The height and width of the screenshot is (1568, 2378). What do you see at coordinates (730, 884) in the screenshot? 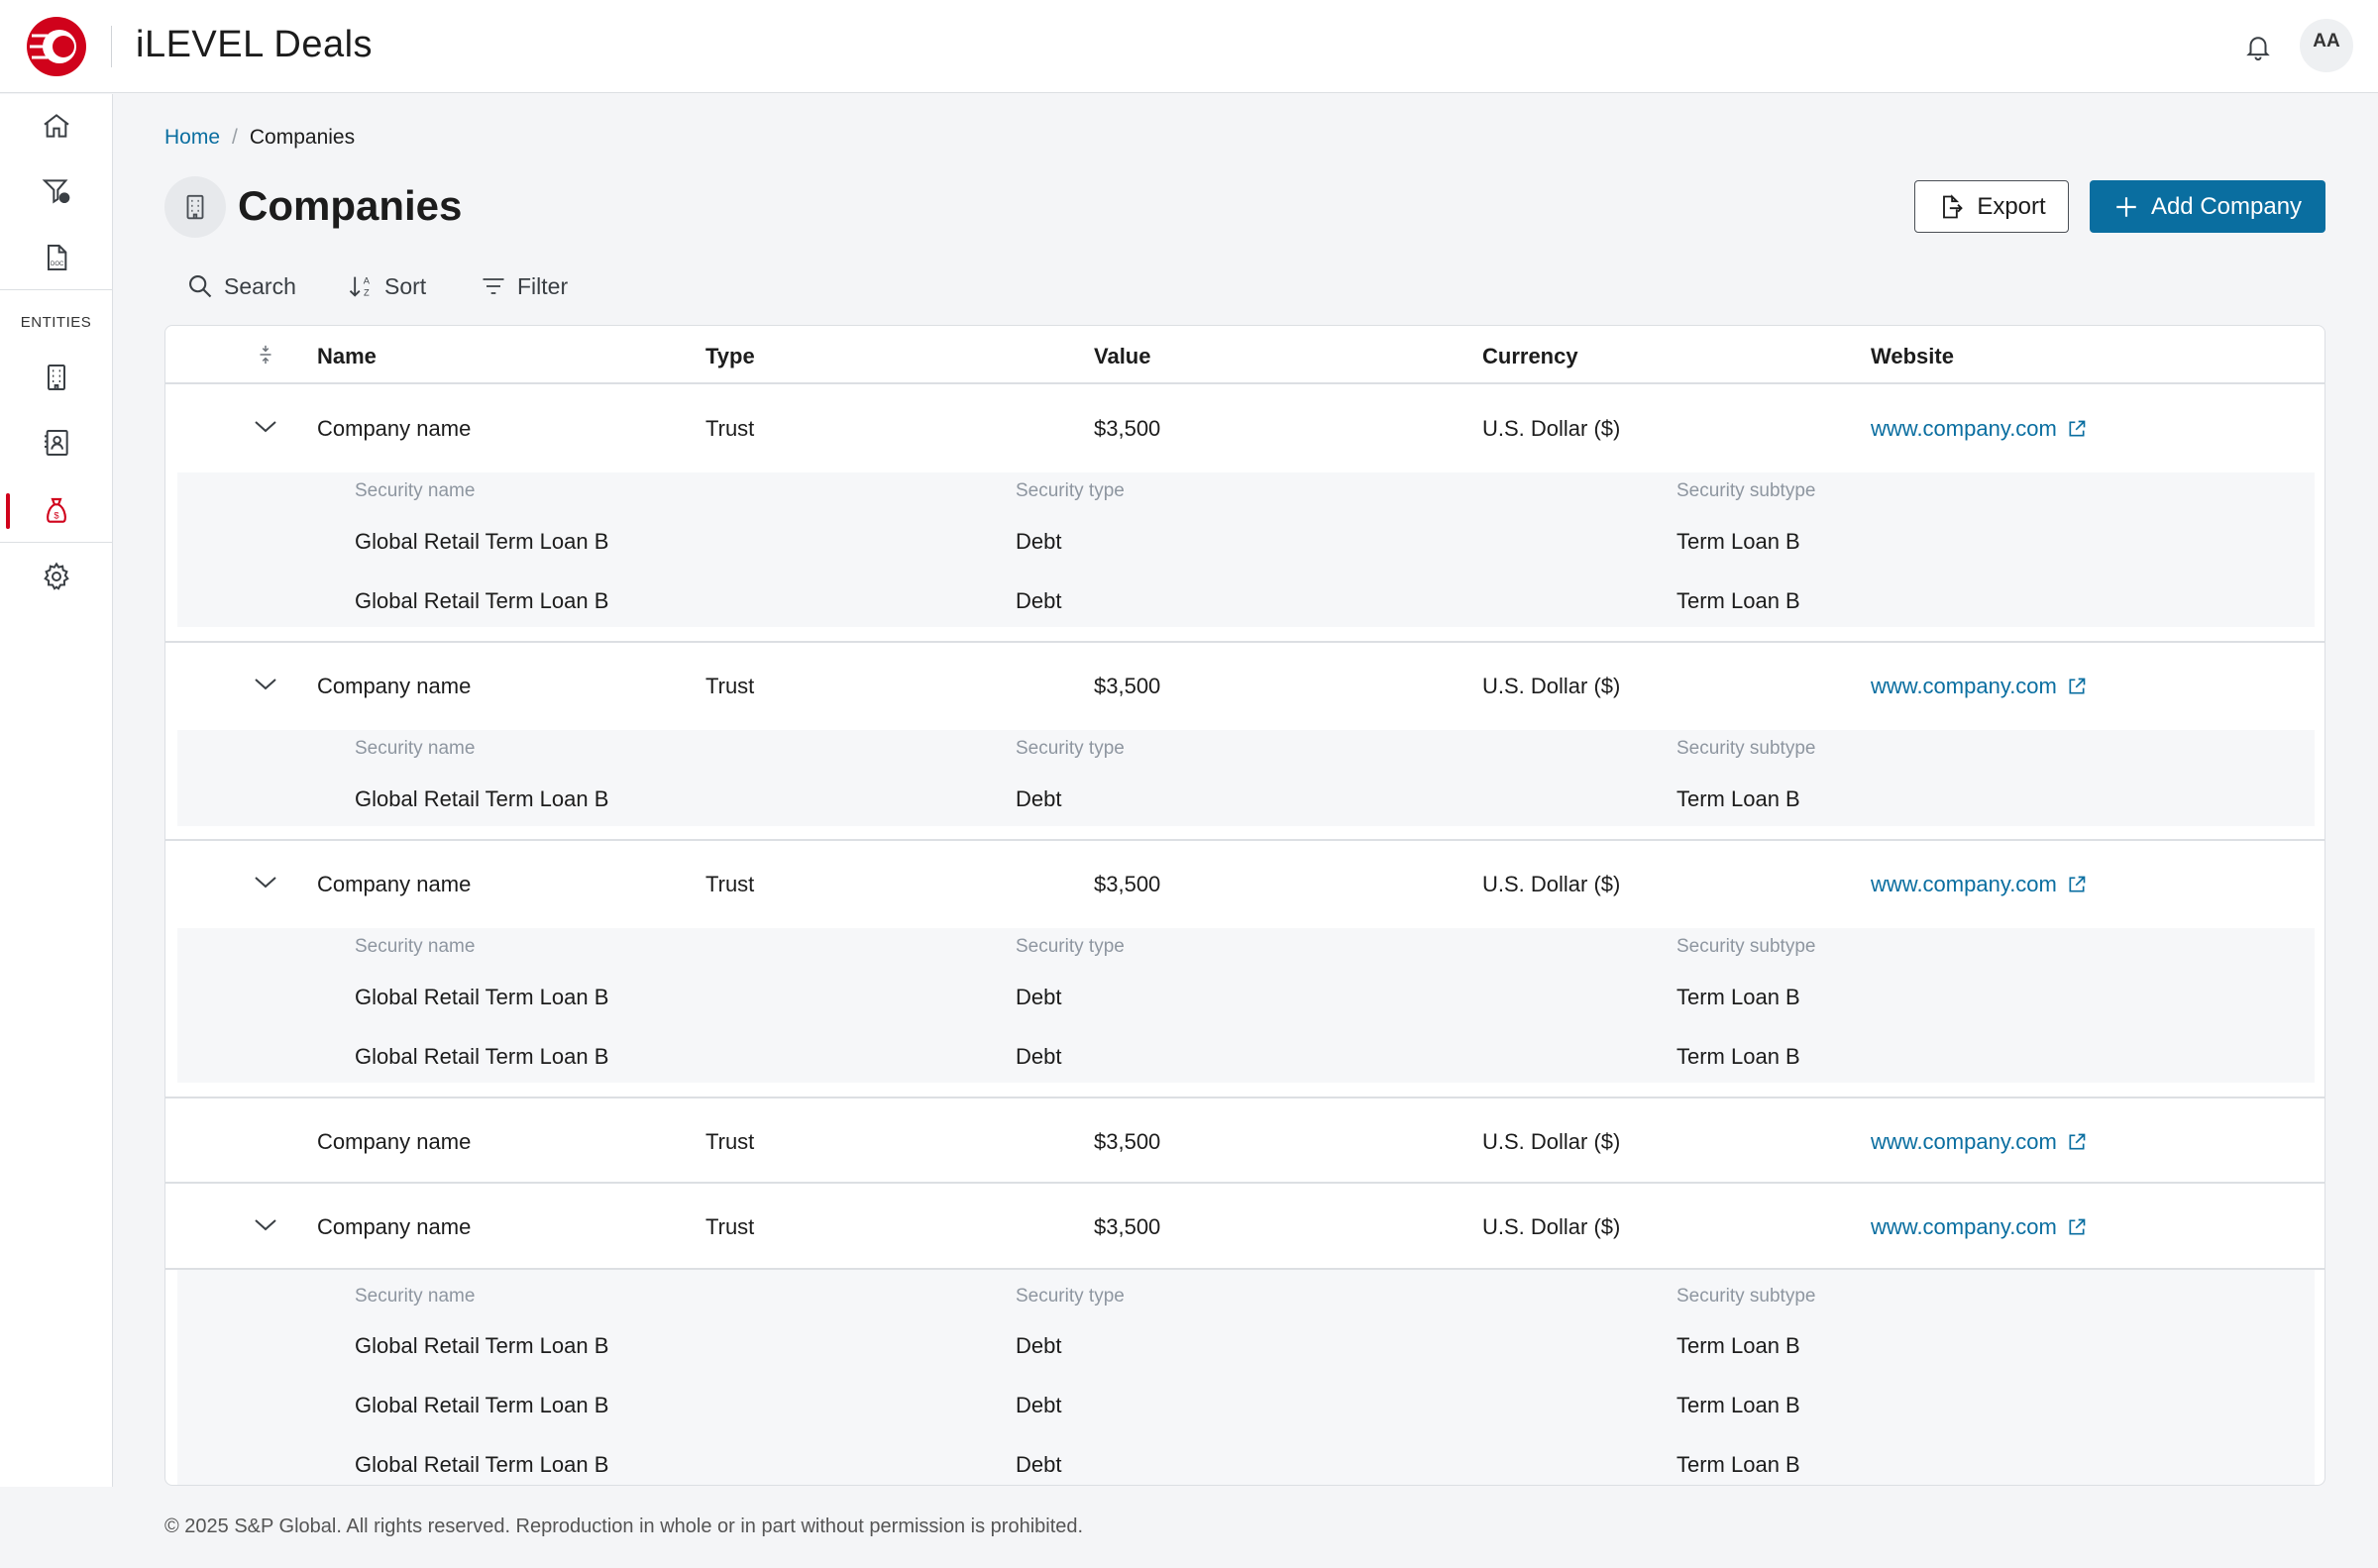
I see `table-cell-type: Trust` at bounding box center [730, 884].